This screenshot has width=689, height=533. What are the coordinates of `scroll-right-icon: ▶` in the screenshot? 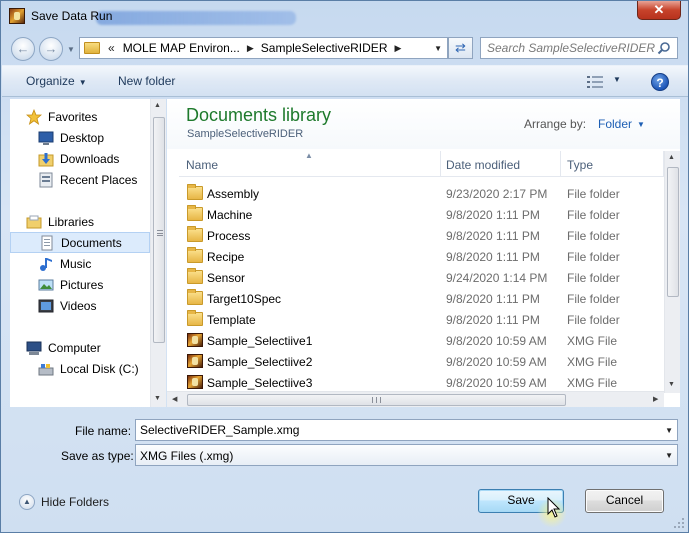 It's located at (655, 399).